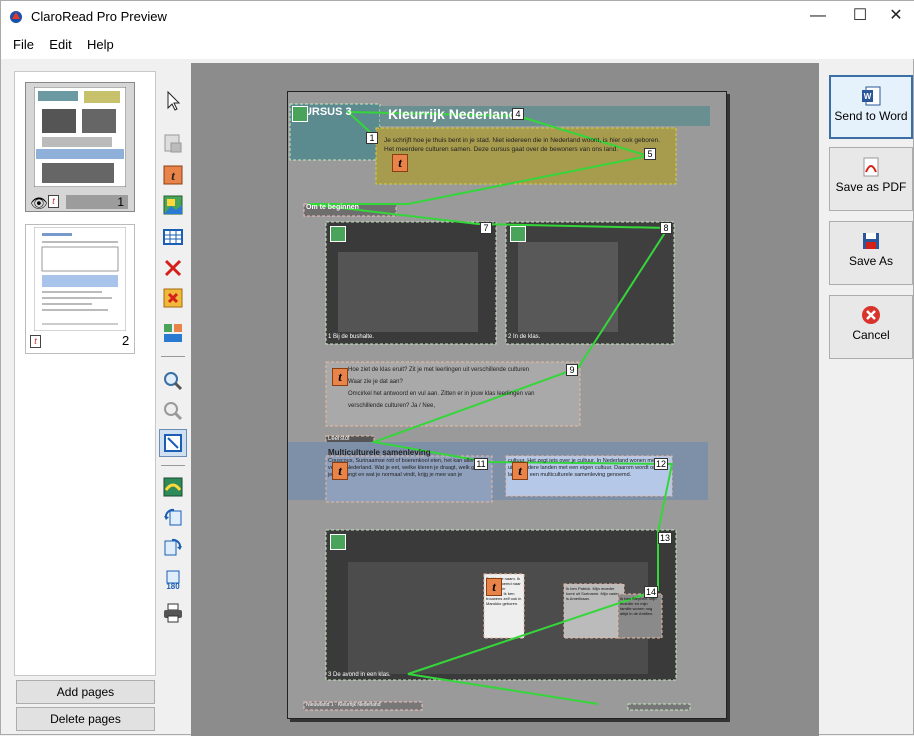 This screenshot has width=914, height=736. What do you see at coordinates (375, 382) in the screenshot?
I see `question-line: Waar zie je dat aan?` at bounding box center [375, 382].